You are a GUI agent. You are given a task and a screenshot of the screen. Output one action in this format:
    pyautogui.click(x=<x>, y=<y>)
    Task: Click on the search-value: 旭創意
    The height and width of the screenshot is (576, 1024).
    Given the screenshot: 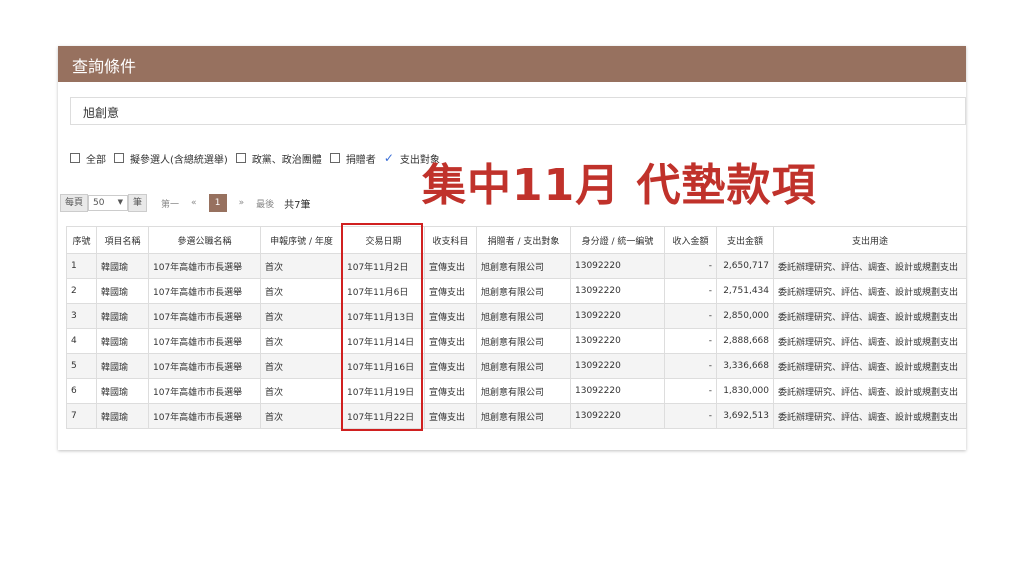 What is the action you would take?
    pyautogui.click(x=101, y=113)
    